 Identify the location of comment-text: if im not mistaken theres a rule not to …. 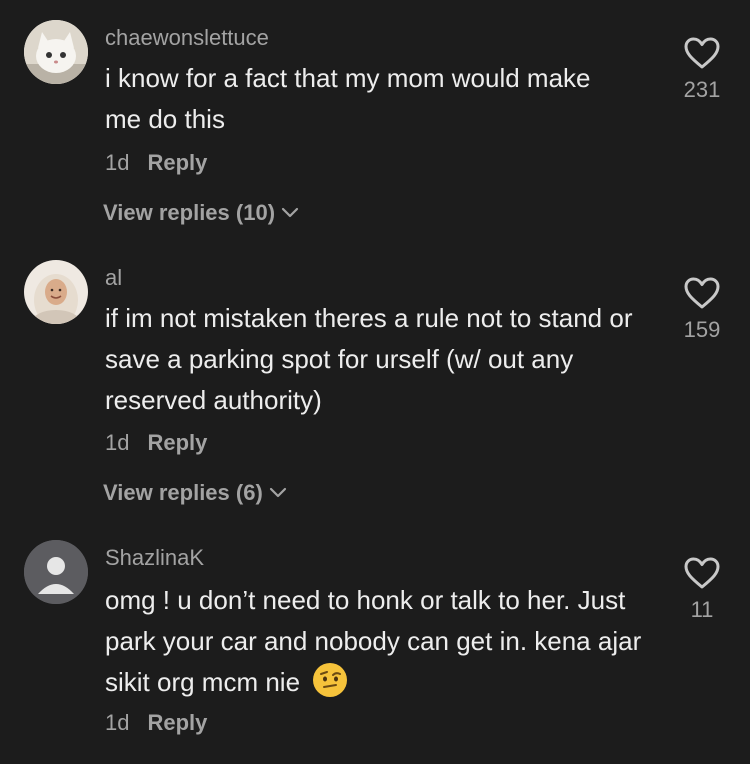
(369, 359).